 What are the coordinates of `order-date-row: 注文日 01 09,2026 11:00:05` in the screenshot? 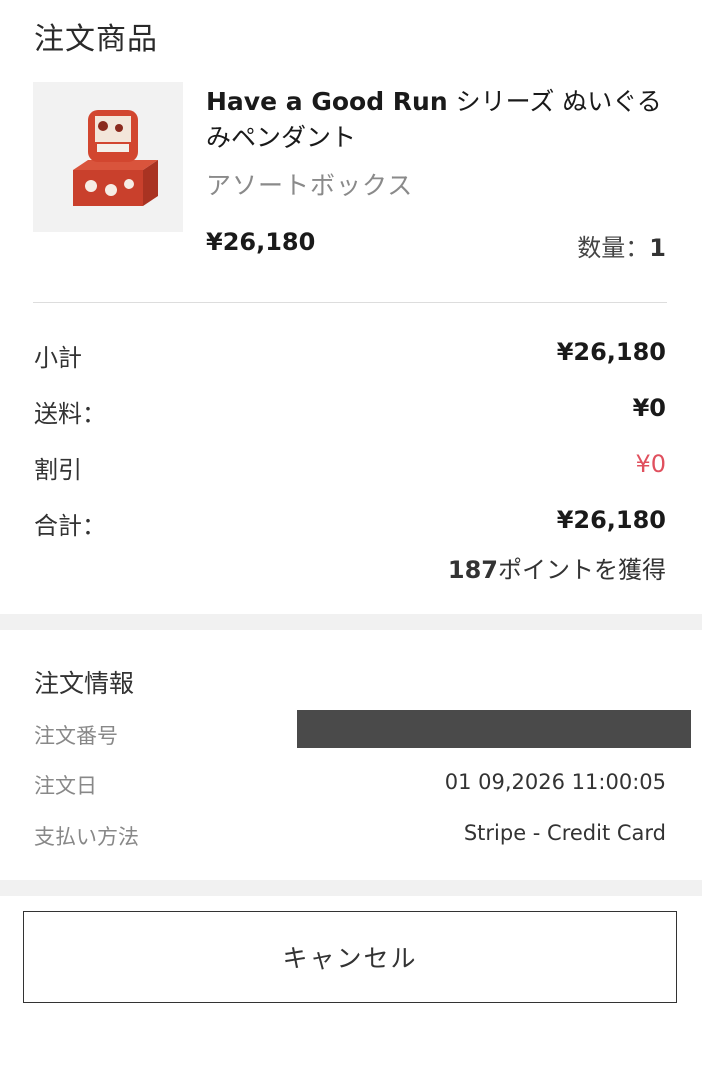 It's located at (350, 785).